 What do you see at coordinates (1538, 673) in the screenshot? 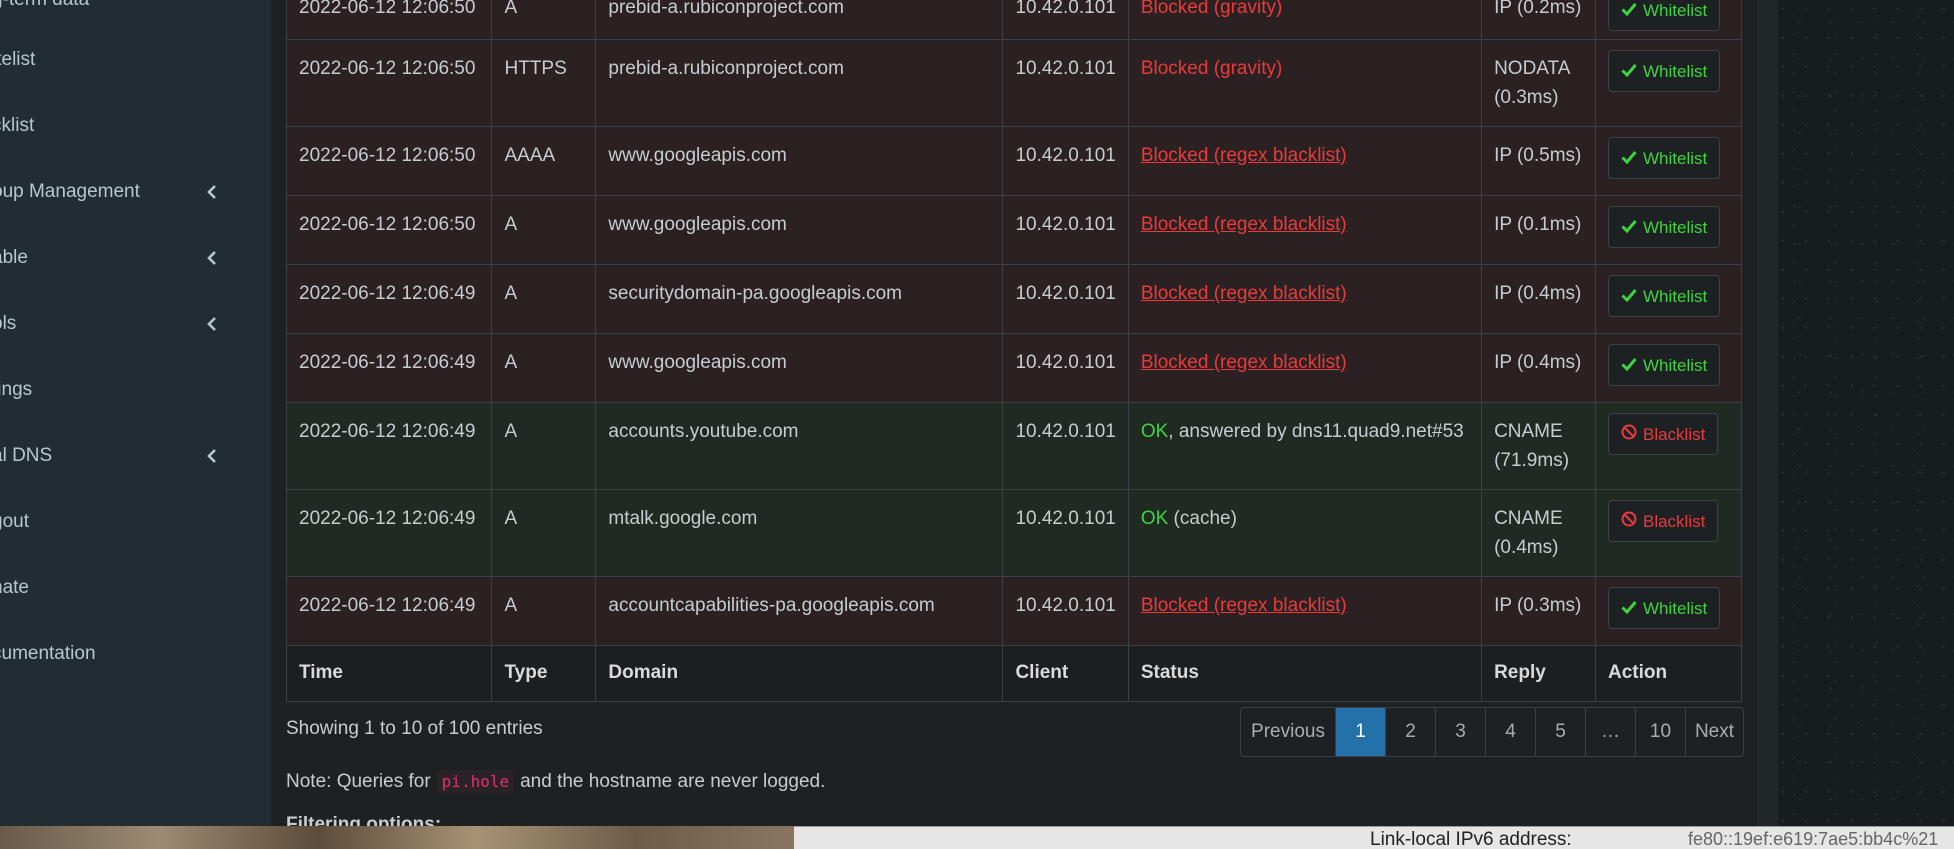
I see `column-header-reply: Reply` at bounding box center [1538, 673].